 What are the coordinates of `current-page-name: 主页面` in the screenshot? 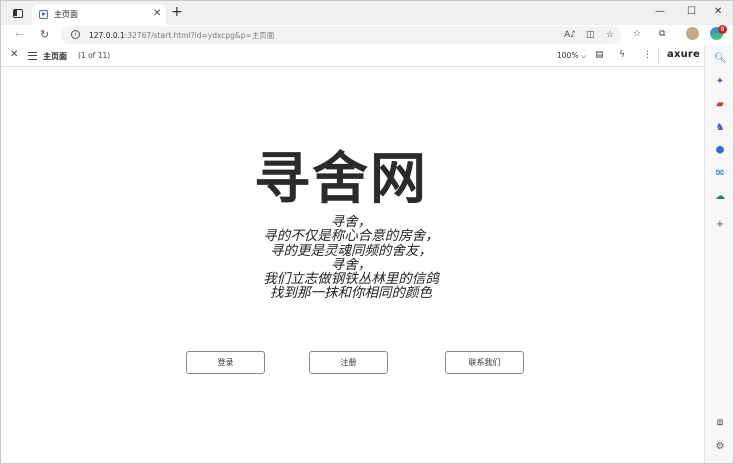 It's located at (55, 56).